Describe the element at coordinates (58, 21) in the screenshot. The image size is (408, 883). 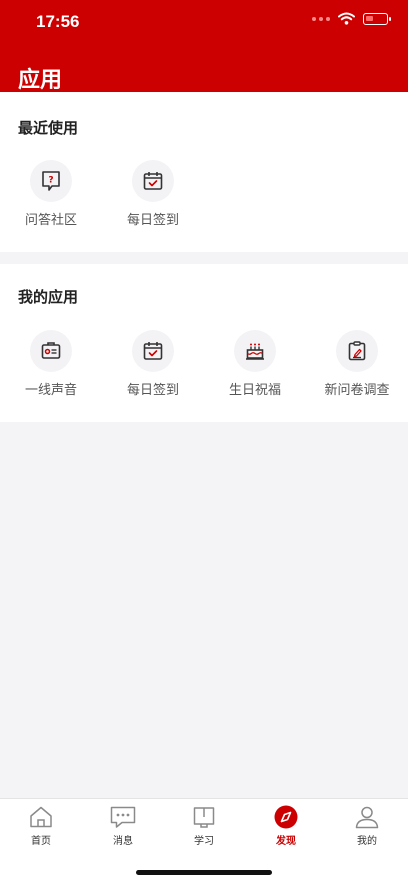
I see `status-time: 17:56` at that location.